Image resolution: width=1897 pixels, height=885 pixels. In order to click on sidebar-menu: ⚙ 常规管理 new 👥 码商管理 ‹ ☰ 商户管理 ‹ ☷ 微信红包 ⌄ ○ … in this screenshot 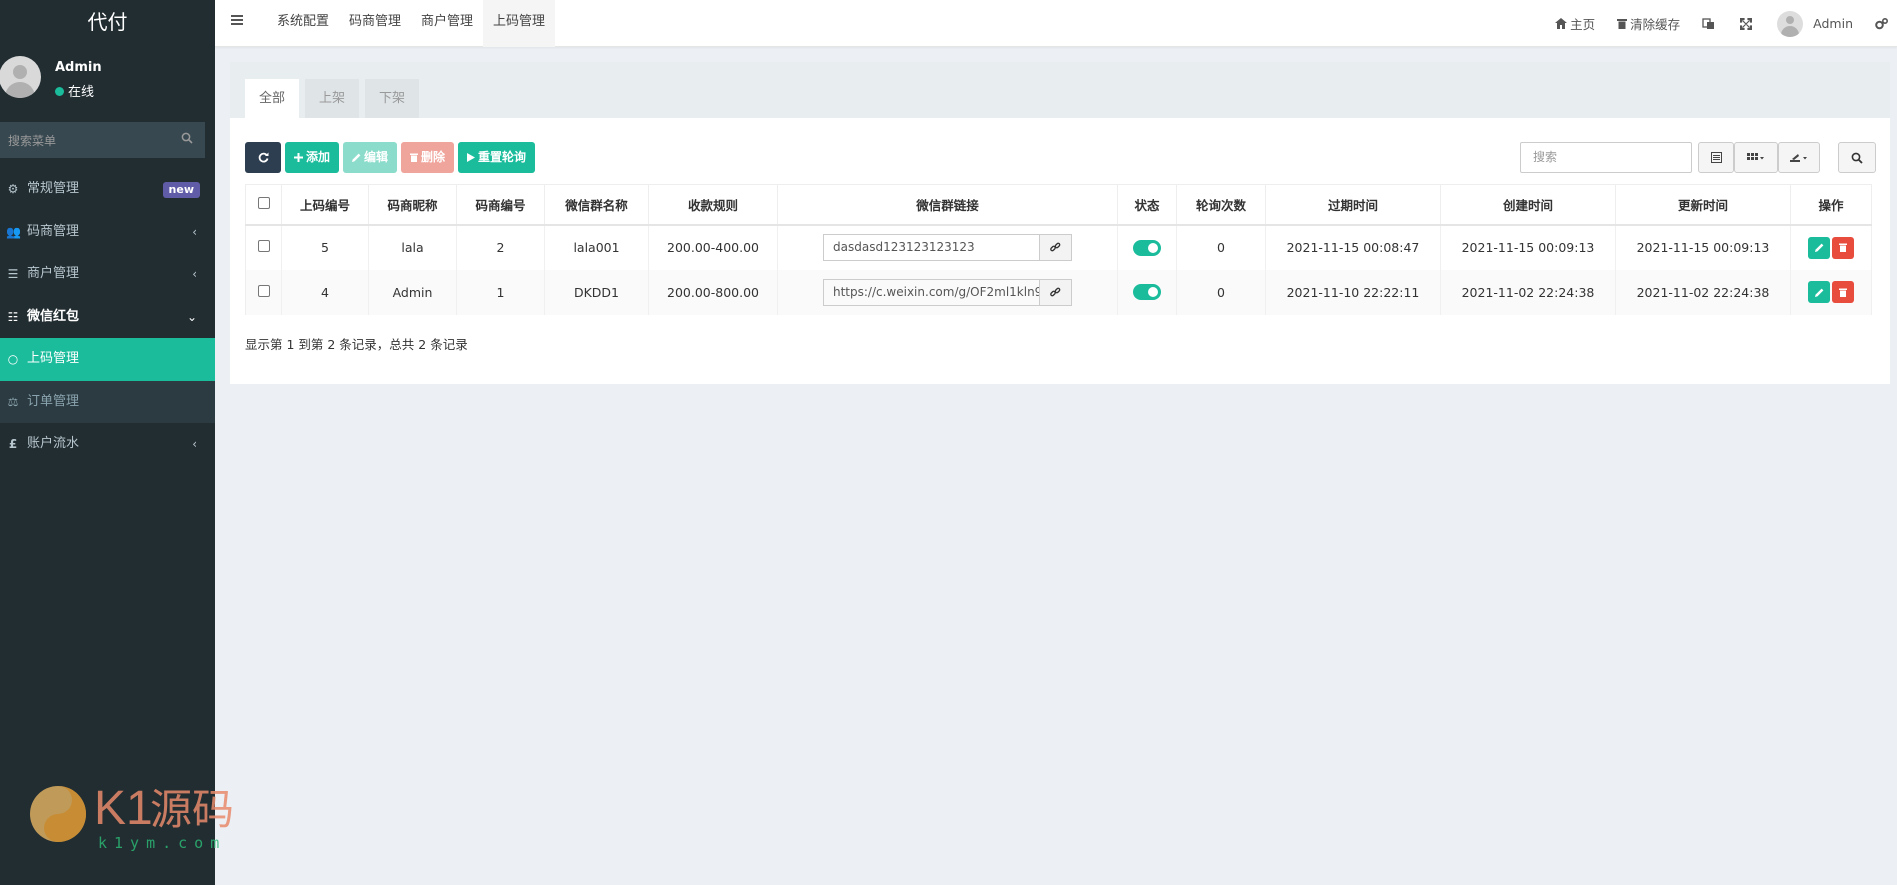, I will do `click(107, 317)`.